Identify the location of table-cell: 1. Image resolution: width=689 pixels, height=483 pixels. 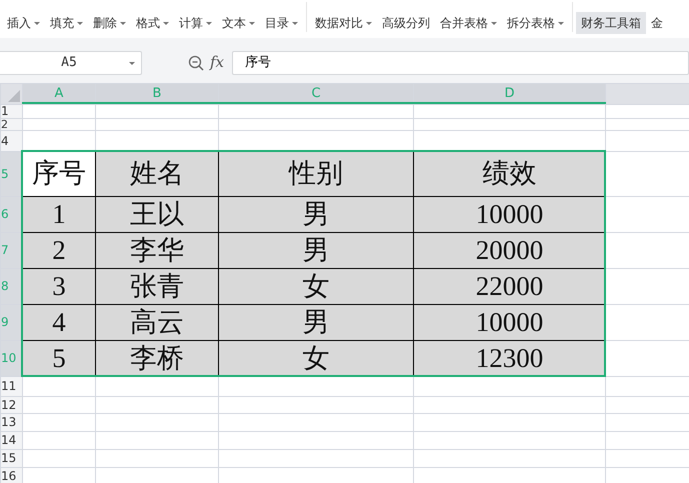
(59, 214).